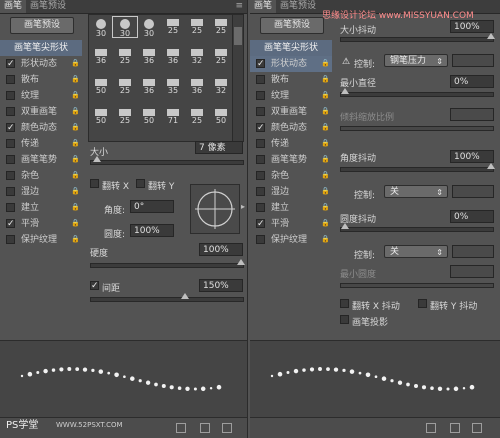 This screenshot has width=500, height=438. Describe the element at coordinates (173, 117) in the screenshot. I see `brush-tip: 71` at that location.